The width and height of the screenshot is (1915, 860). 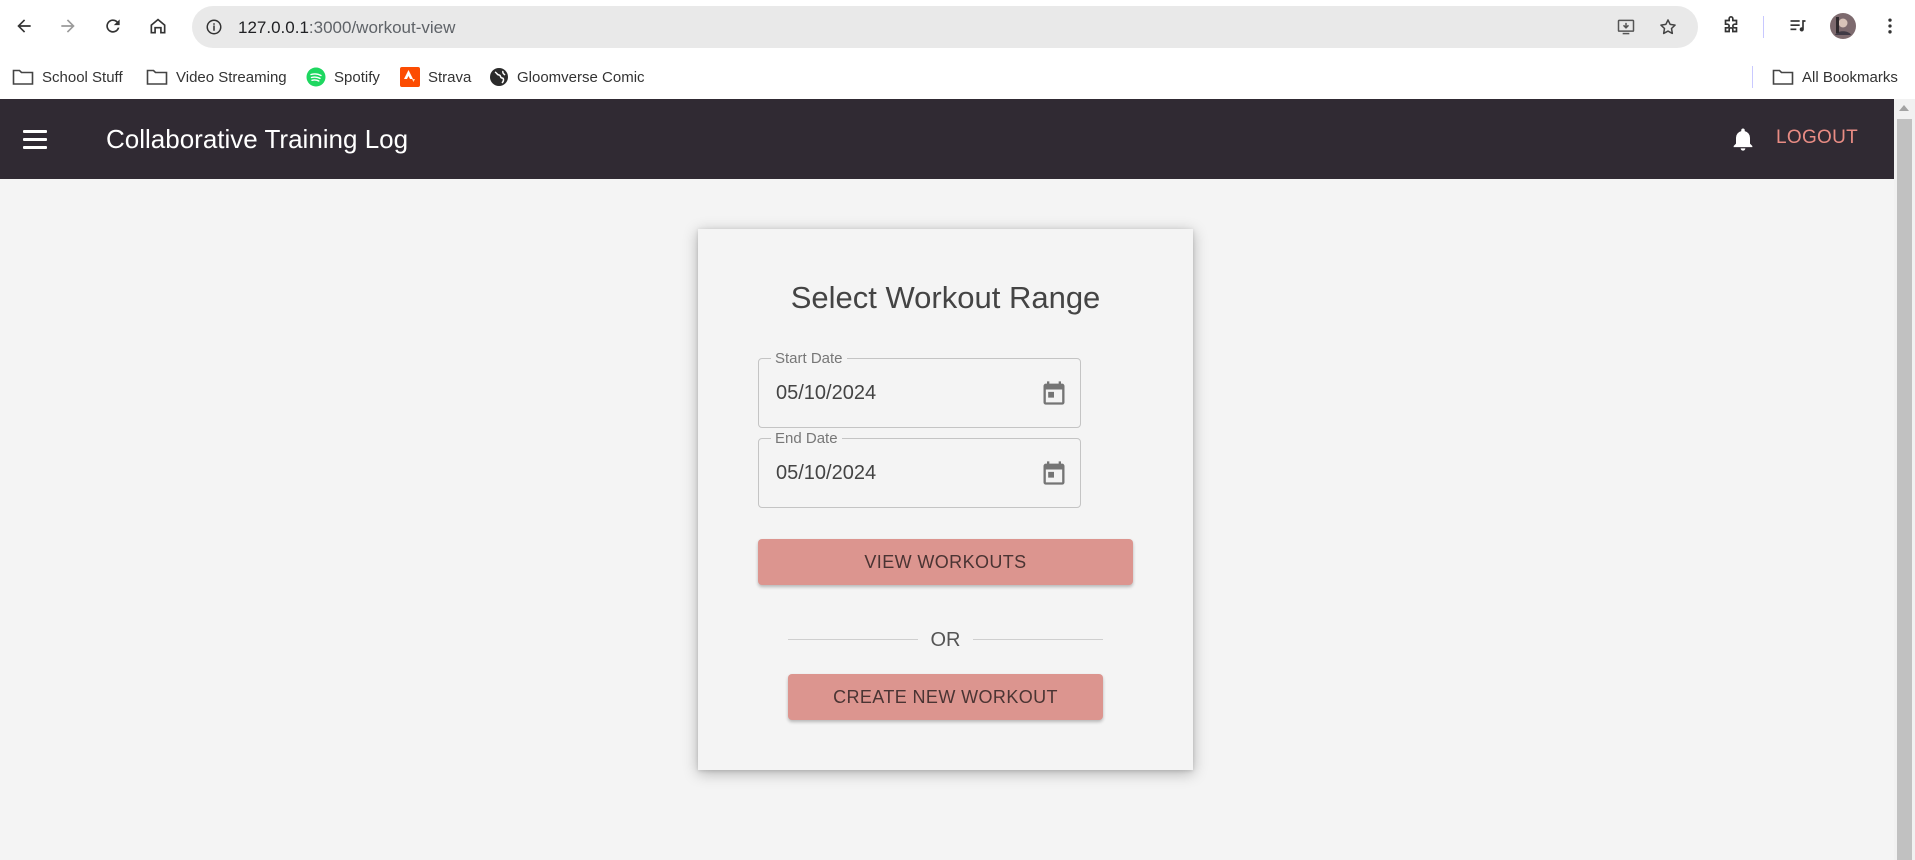 I want to click on card-title: Select Workout Range, so click(x=945, y=297).